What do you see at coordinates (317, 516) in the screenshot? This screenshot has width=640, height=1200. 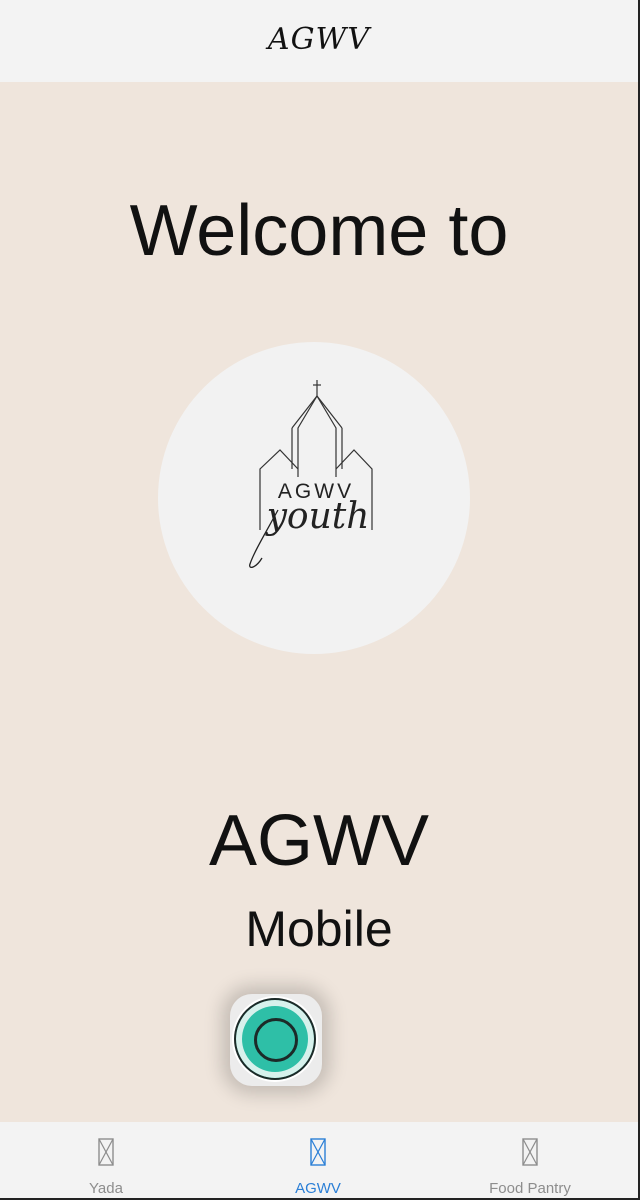 I see `logo-text-youth: youth` at bounding box center [317, 516].